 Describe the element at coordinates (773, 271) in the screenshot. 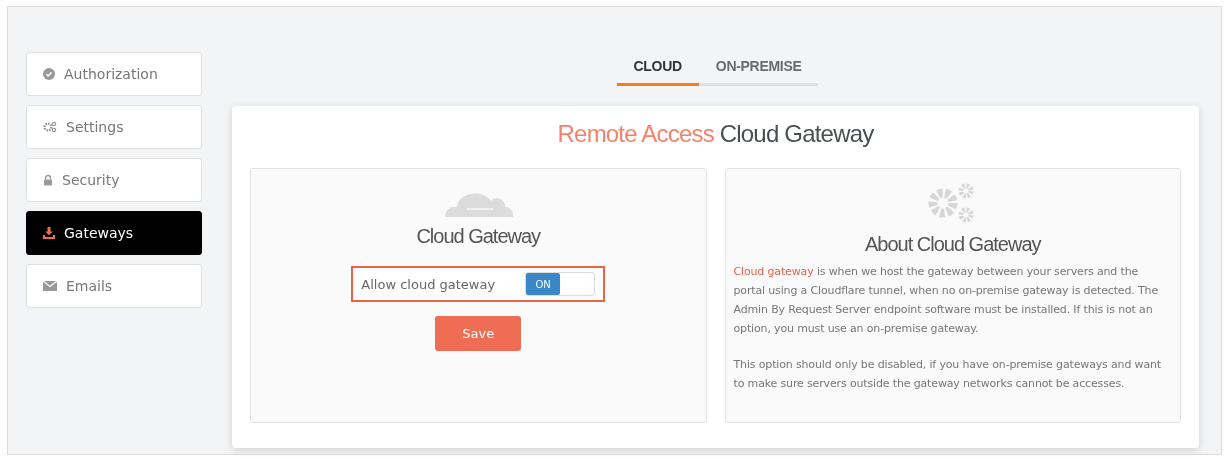

I see `link: Cloud gateway` at that location.